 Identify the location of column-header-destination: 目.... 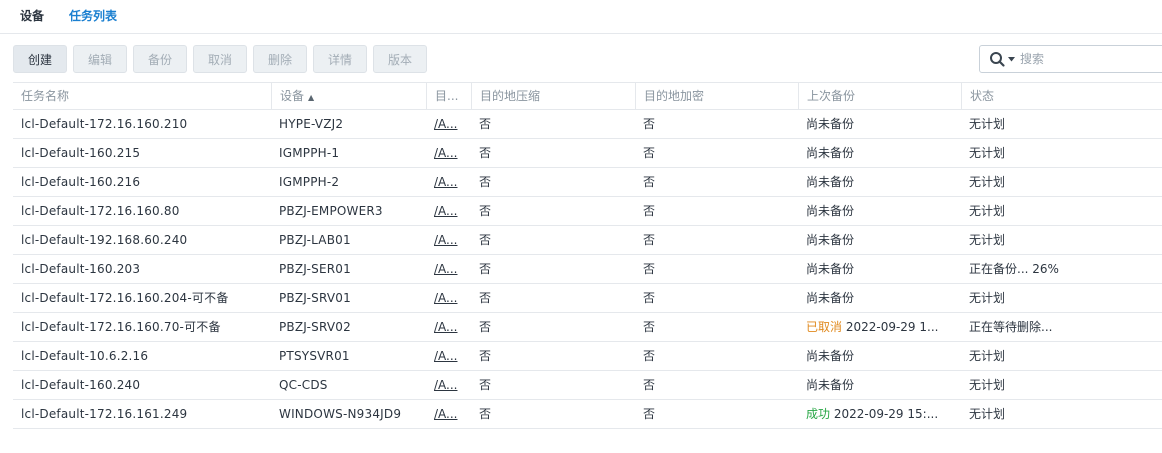
(448, 96).